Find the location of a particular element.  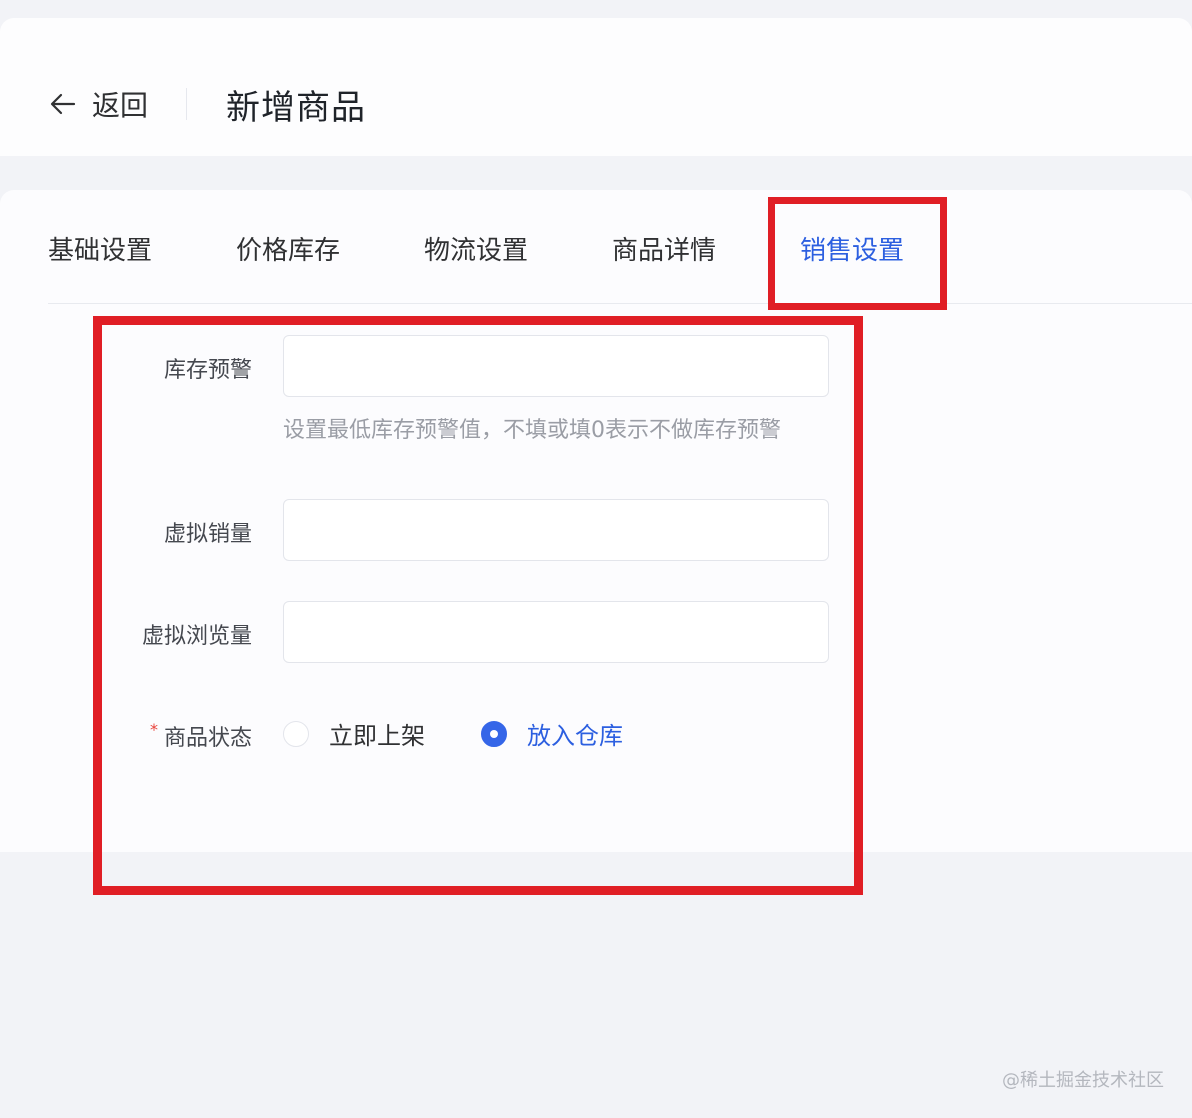

back-button: 返回 is located at coordinates (98, 104).